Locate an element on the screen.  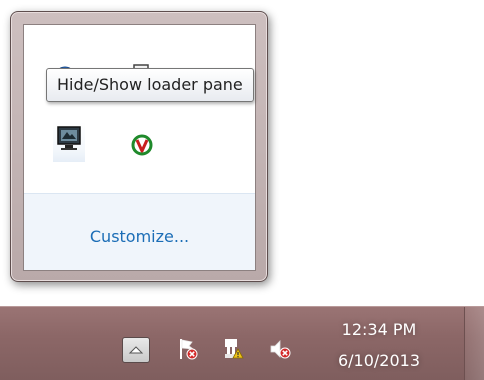
show-hidden-icons-button is located at coordinates (136, 350).